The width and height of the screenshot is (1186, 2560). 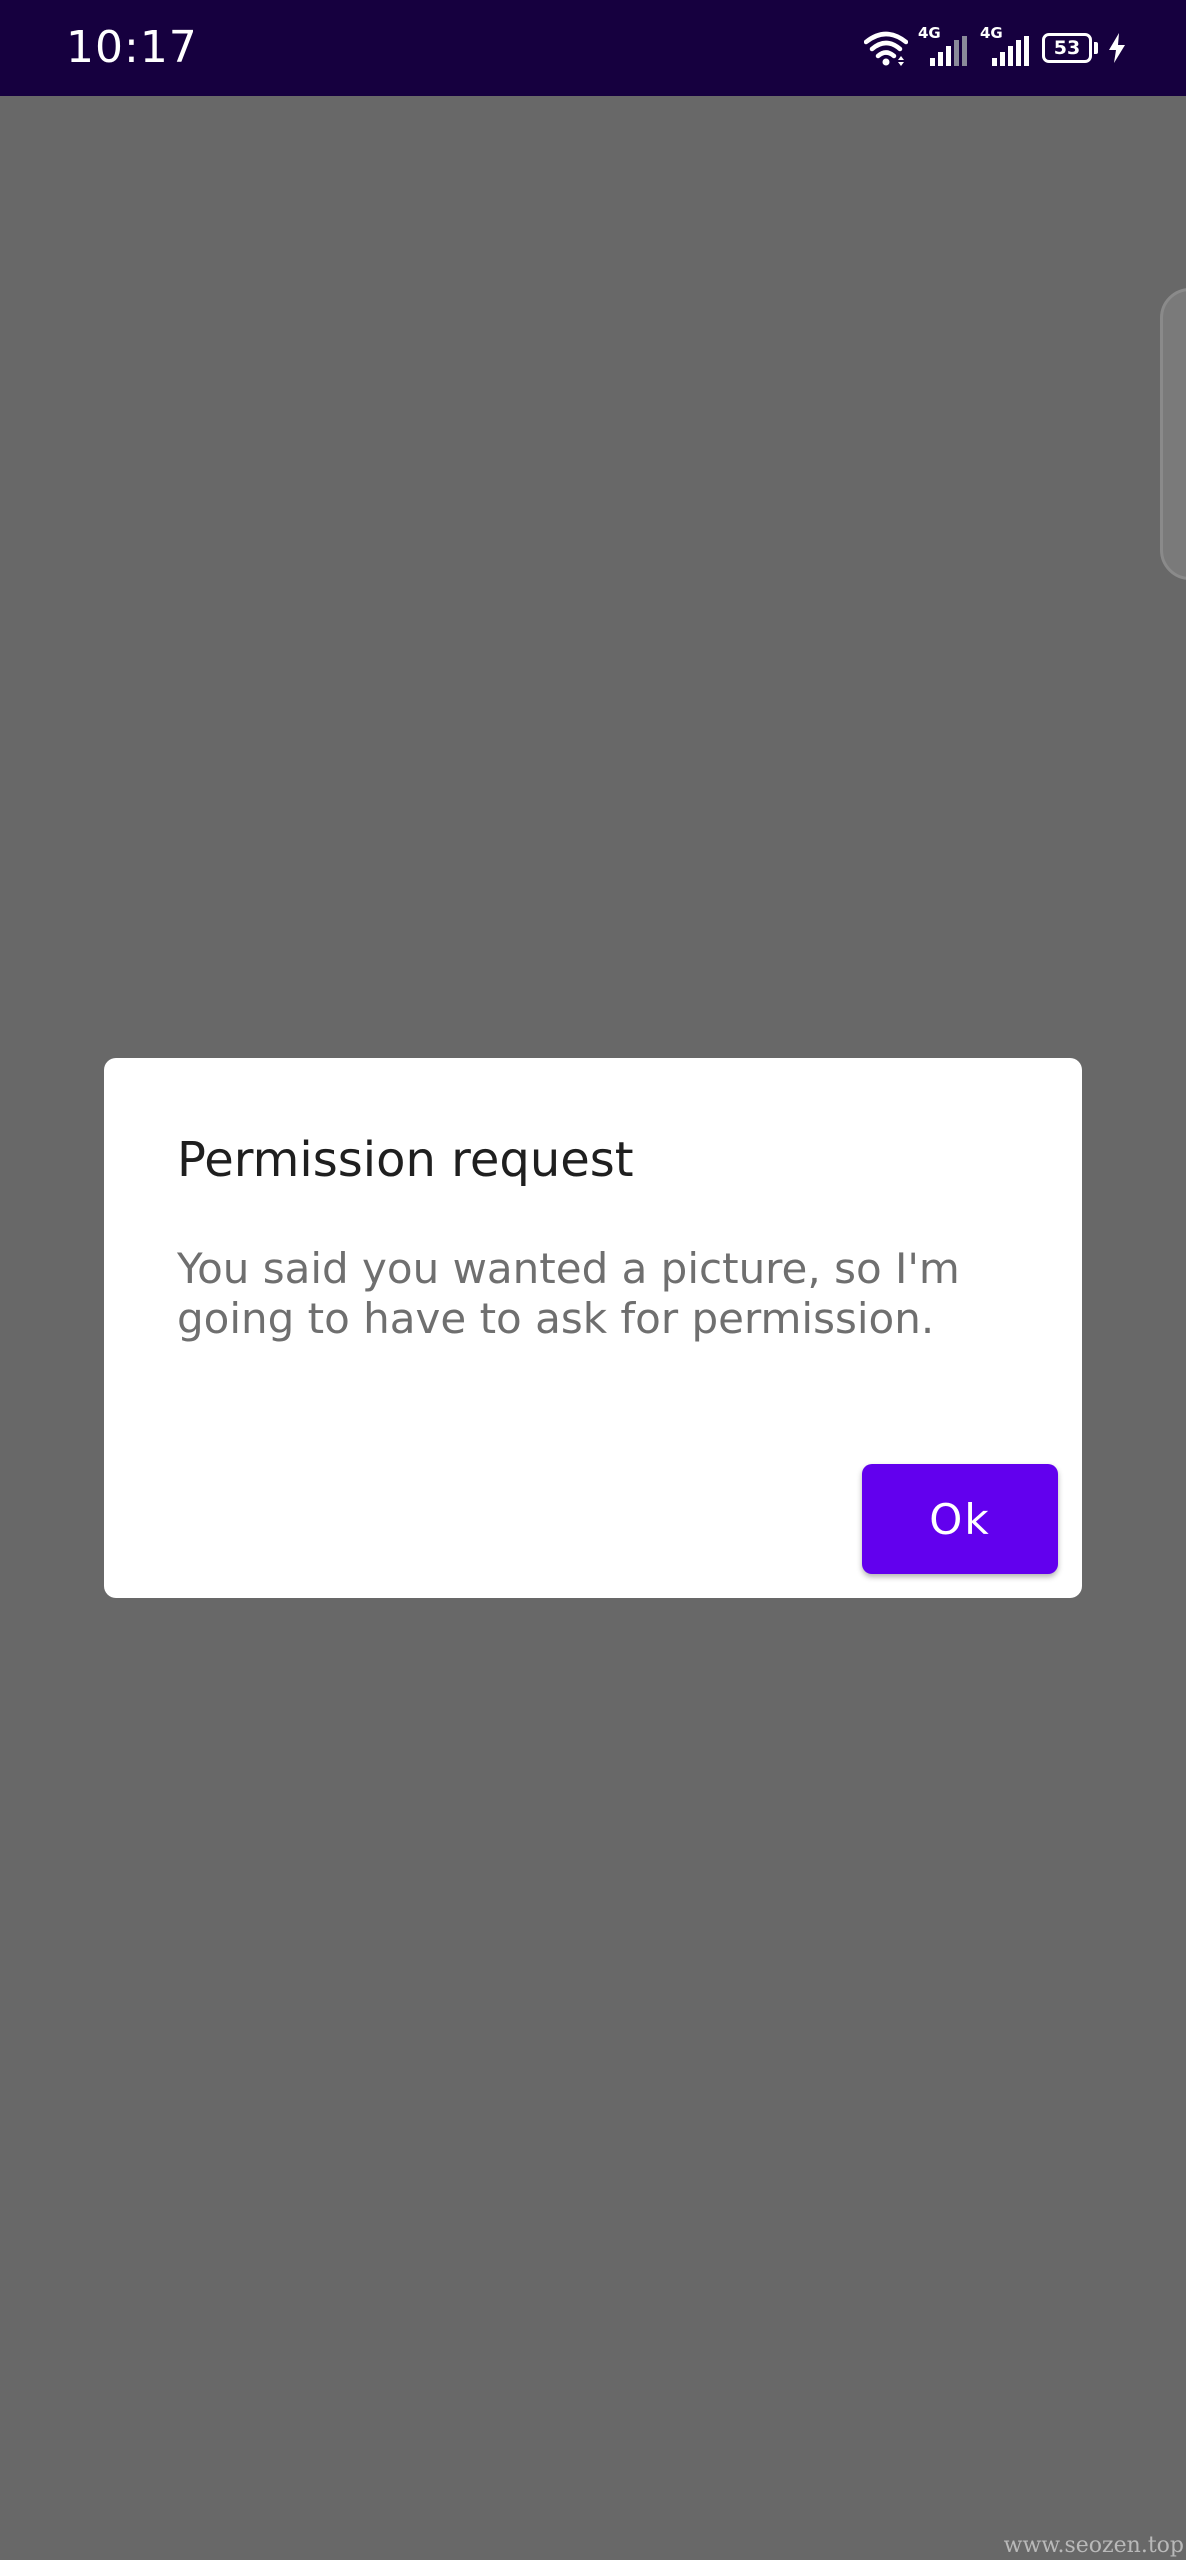 What do you see at coordinates (405, 1160) in the screenshot?
I see `dialog-title: Permission request` at bounding box center [405, 1160].